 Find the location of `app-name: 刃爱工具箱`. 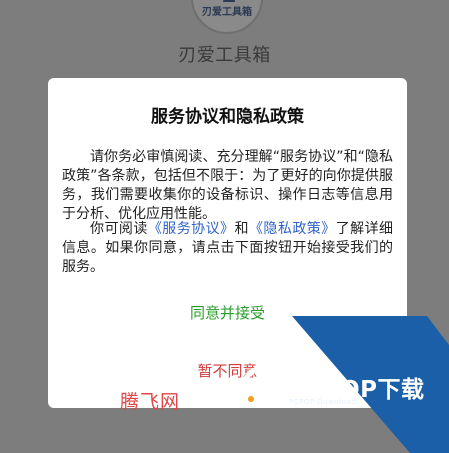

app-name: 刃爱工具箱 is located at coordinates (224, 55).